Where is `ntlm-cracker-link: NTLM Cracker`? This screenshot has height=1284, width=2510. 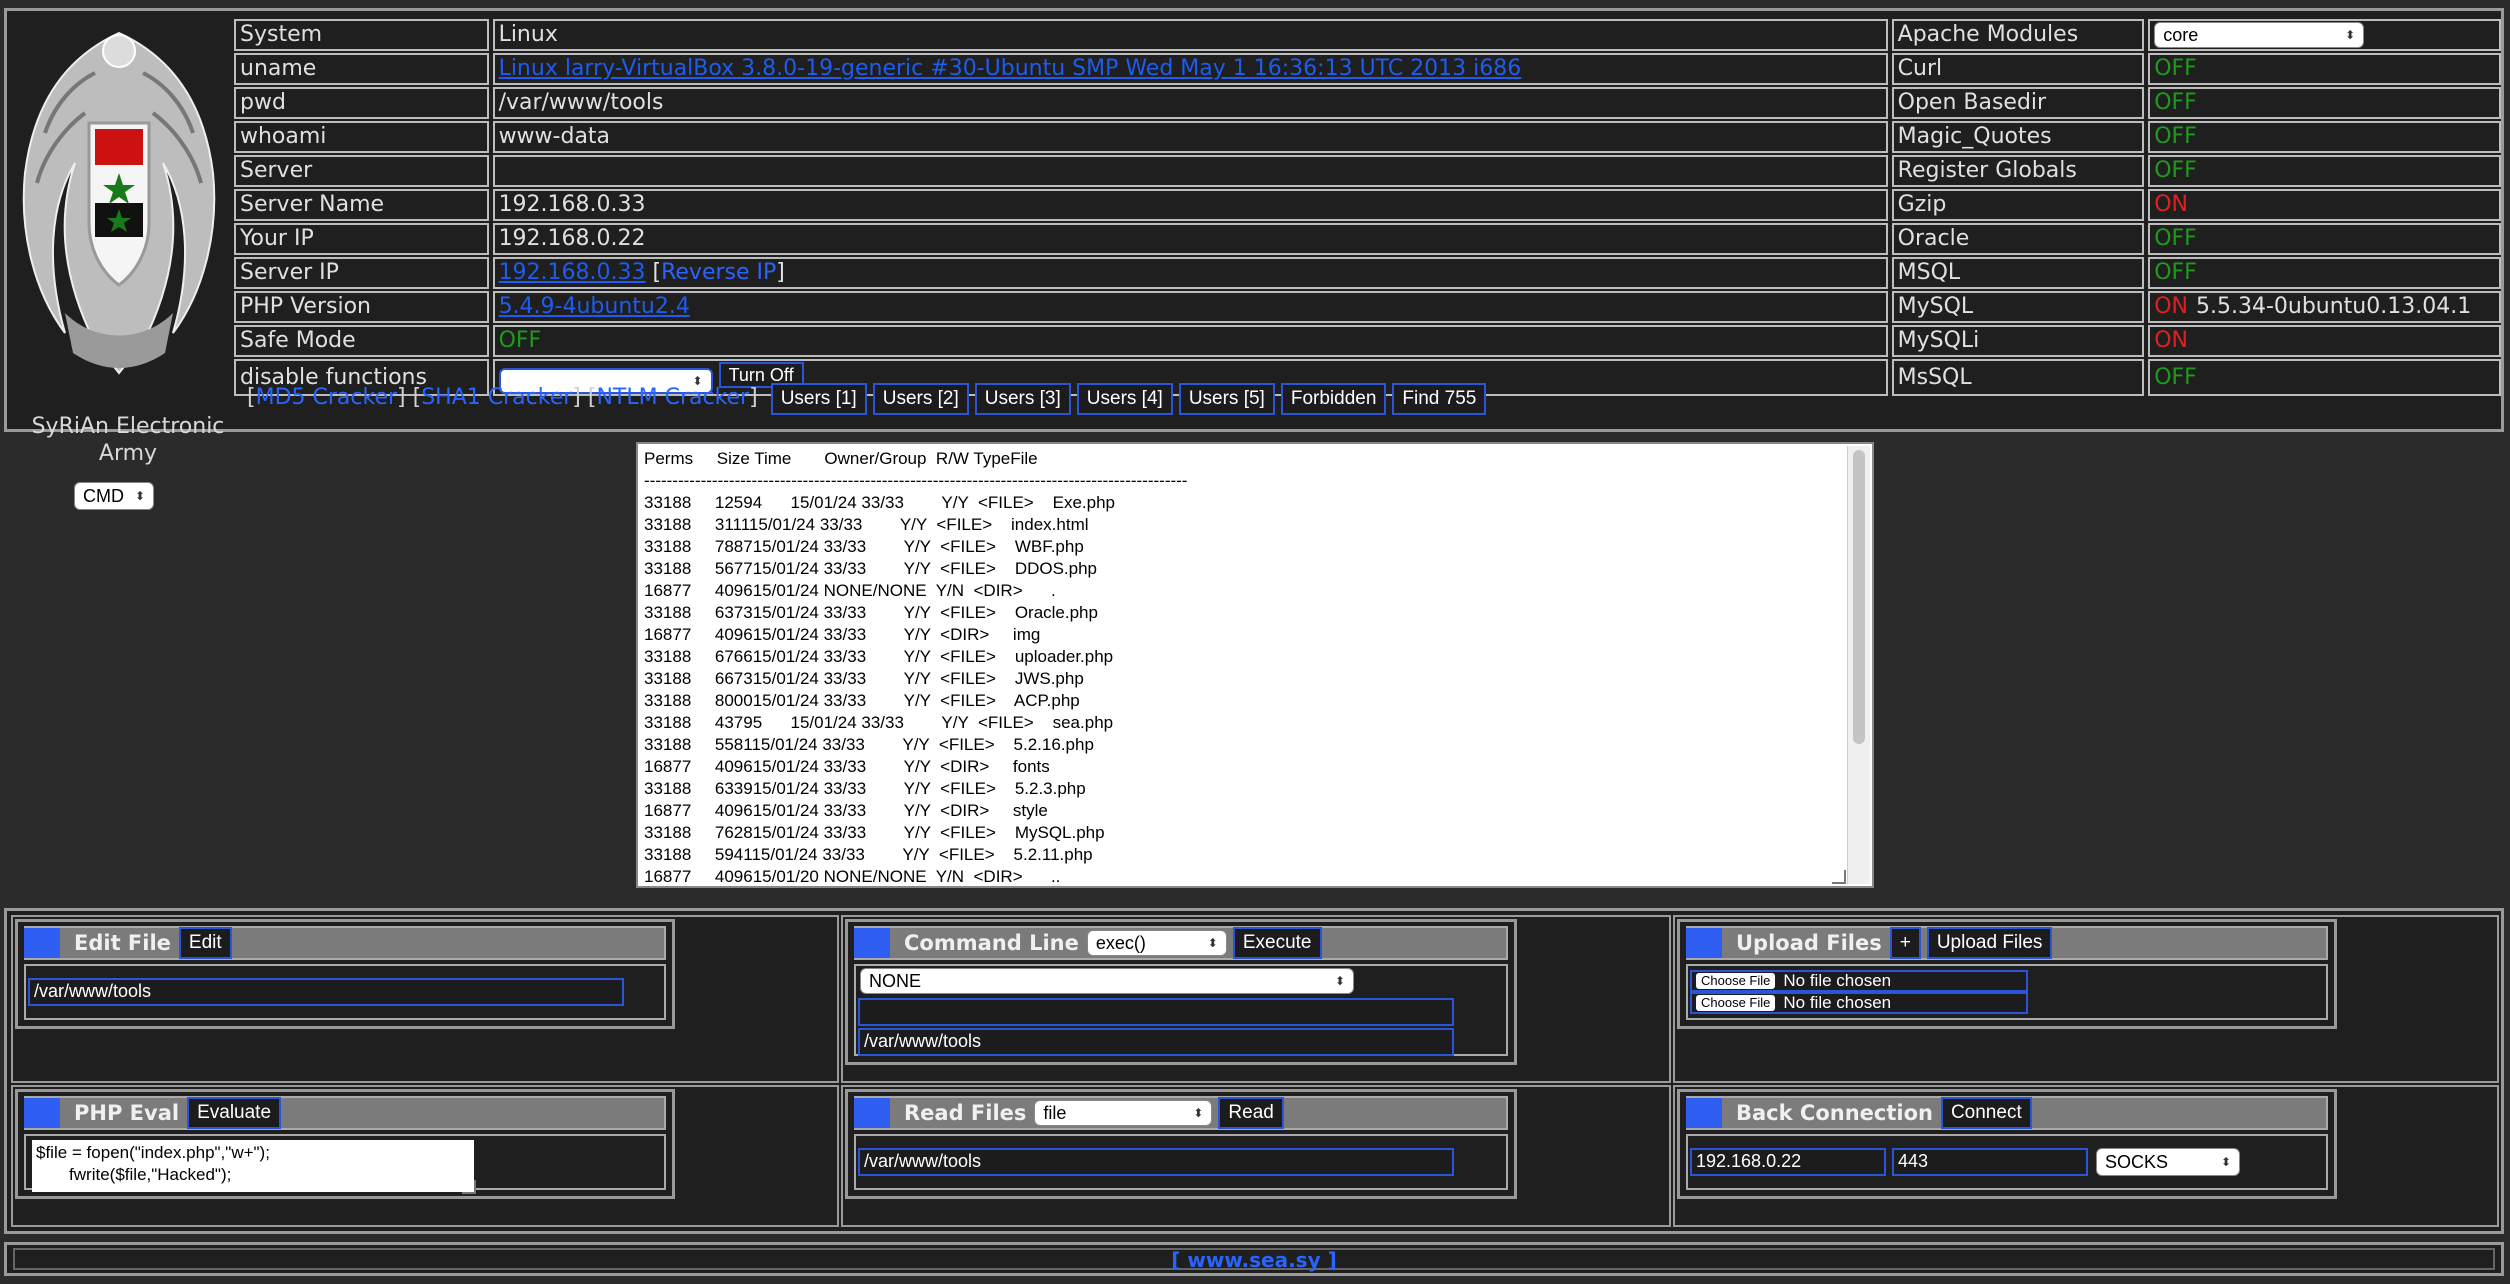
ntlm-cracker-link: NTLM Cracker is located at coordinates (672, 397).